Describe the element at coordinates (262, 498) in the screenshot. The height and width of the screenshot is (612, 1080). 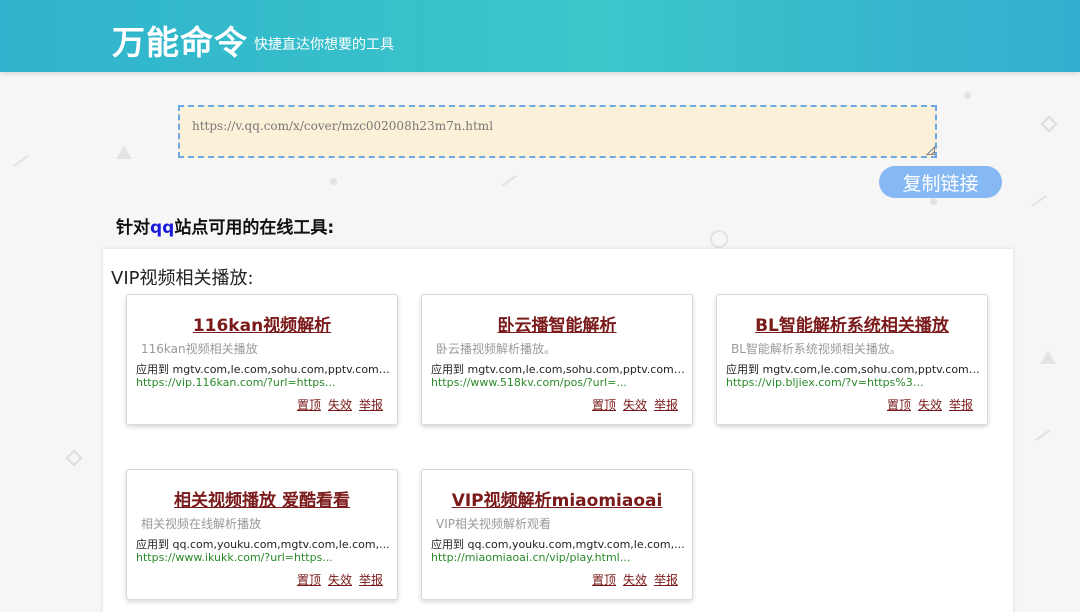
I see `tool-card-title-link: 相关视频播放 爱酷看看` at that location.